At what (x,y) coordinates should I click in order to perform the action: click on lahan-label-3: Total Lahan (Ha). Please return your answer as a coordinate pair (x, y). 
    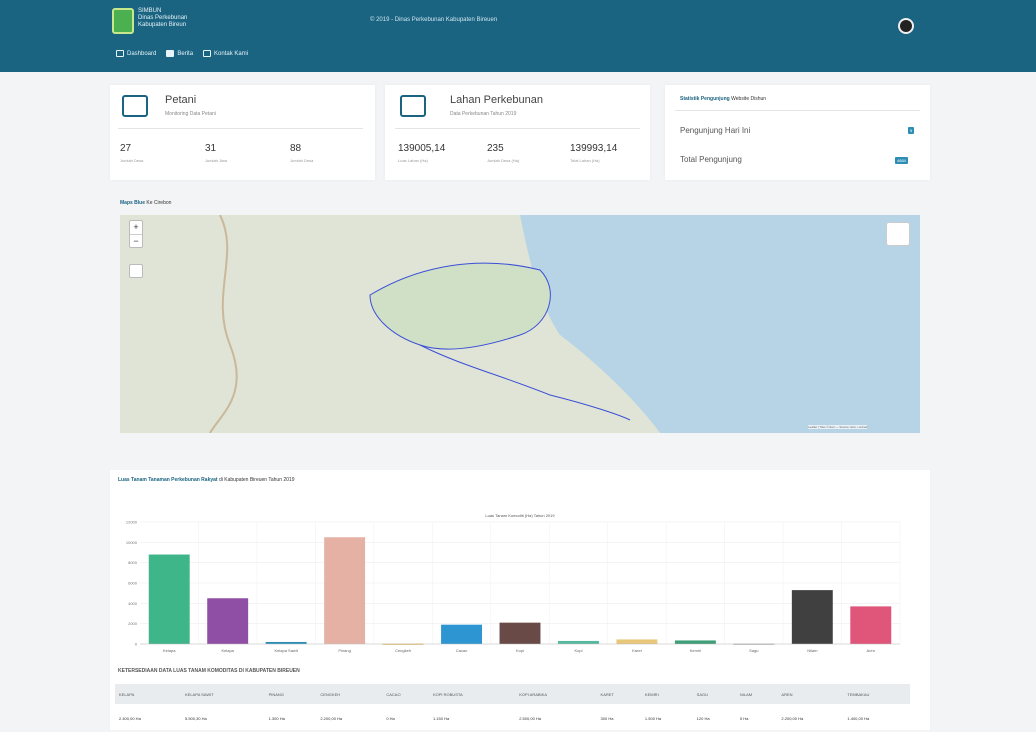
    Looking at the image, I should click on (585, 160).